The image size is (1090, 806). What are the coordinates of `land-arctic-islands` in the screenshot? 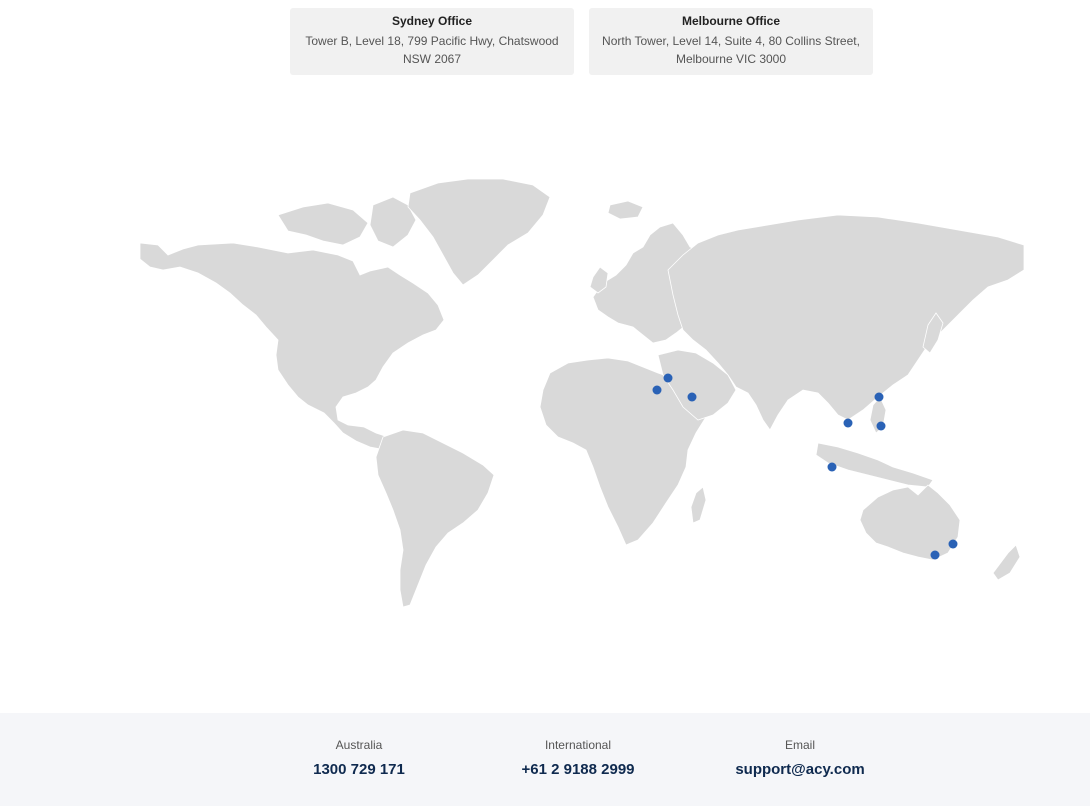 It's located at (323, 224).